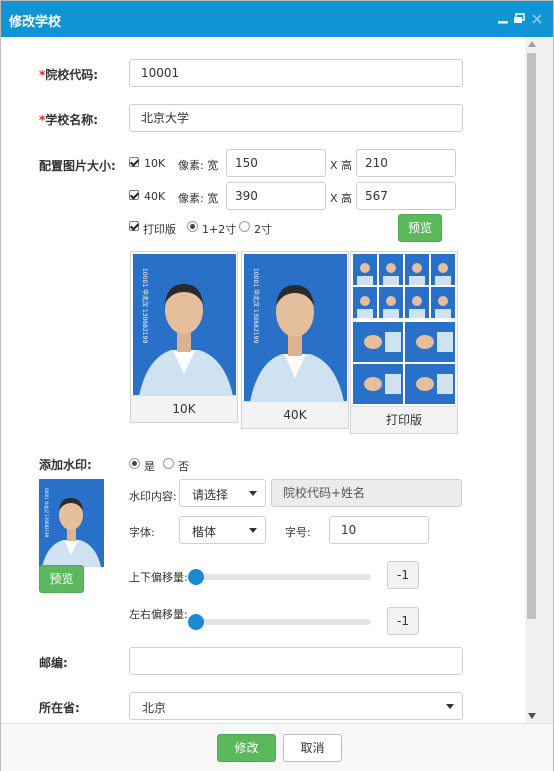 The image size is (554, 771). What do you see at coordinates (155, 163) in the screenshot?
I see `size-name-10k: 10K` at bounding box center [155, 163].